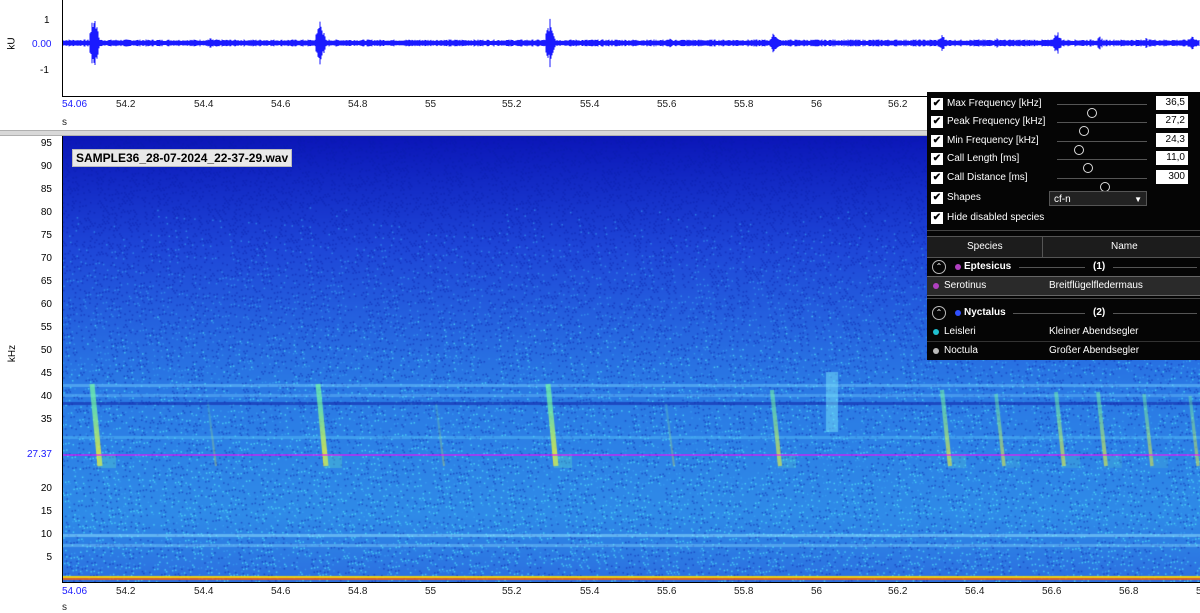  I want to click on group-name: Eptesicus, so click(988, 266).